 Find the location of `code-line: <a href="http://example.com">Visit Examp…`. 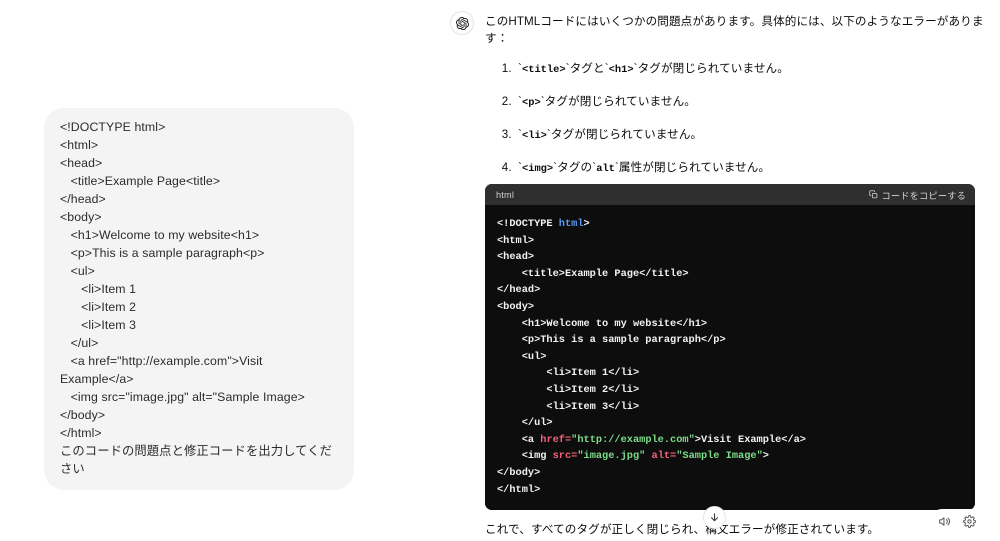

code-line: <a href="http://example.com">Visit Examp… is located at coordinates (651, 439).